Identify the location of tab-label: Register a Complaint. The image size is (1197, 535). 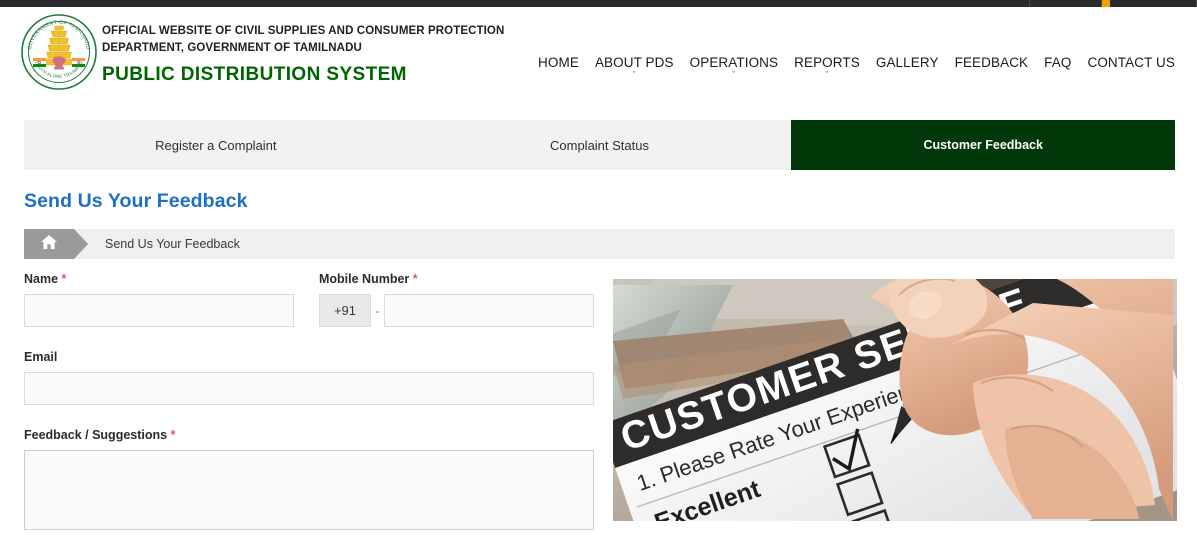
(216, 145).